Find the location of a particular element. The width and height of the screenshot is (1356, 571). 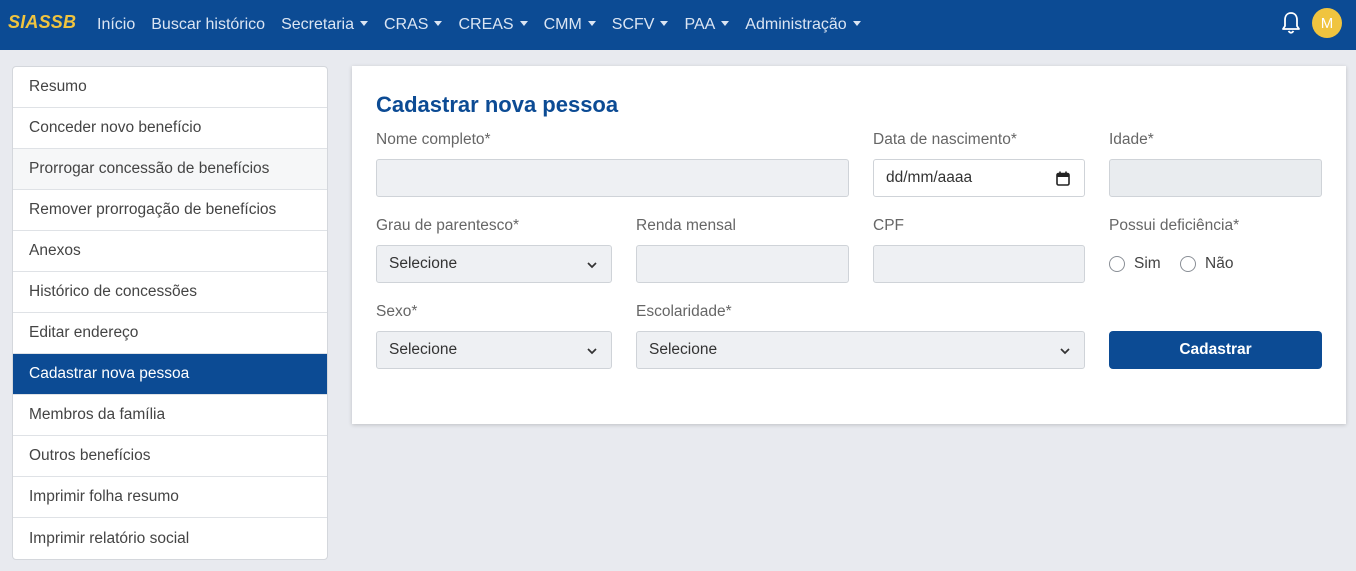

sidebar-item-label: Conceder novo benefício is located at coordinates (115, 127).